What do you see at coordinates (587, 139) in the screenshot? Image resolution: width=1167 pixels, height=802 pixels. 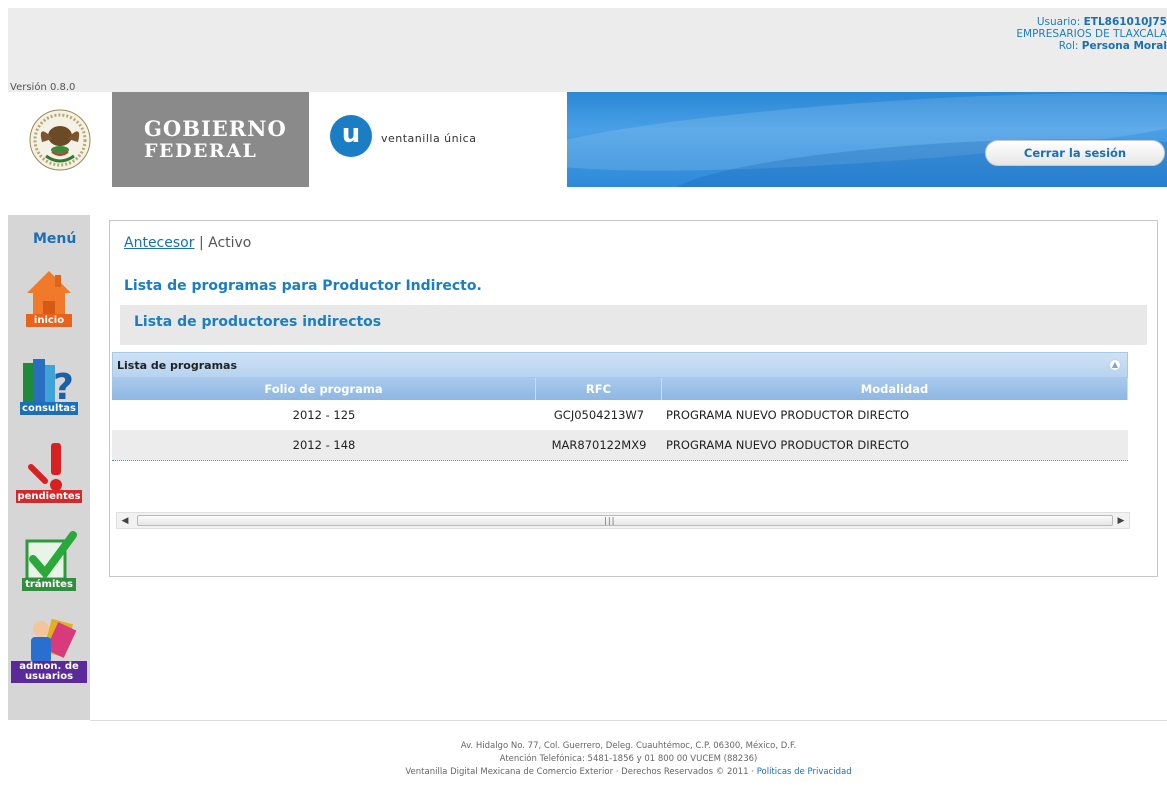 I see `header-banner: Gobierno FEDERAL u ventanilla única` at bounding box center [587, 139].